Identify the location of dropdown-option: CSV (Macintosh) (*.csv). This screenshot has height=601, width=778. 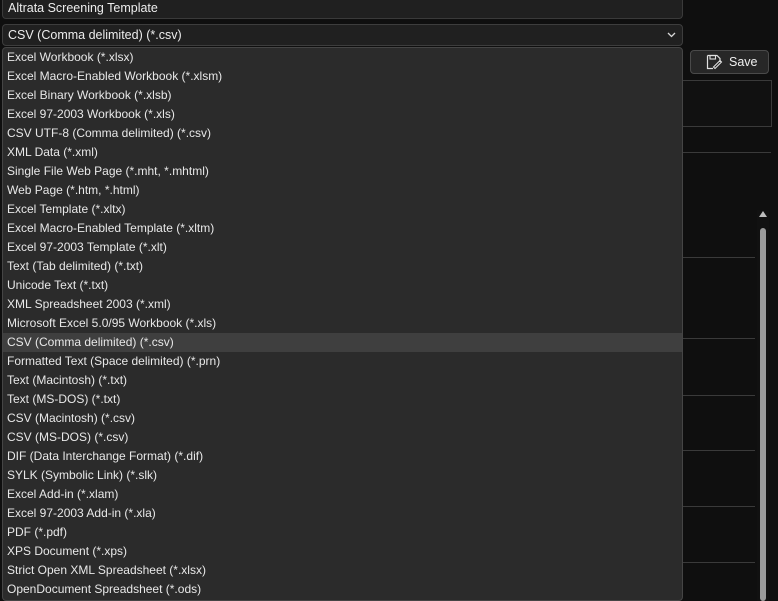
(342, 418).